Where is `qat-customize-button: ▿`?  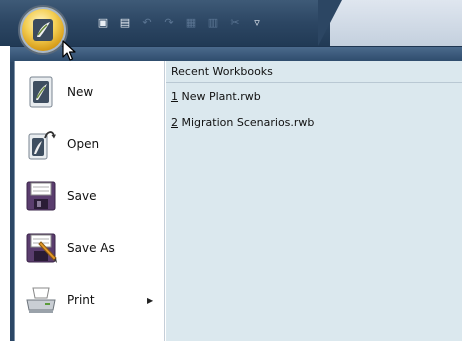
qat-customize-button: ▿ is located at coordinates (257, 22).